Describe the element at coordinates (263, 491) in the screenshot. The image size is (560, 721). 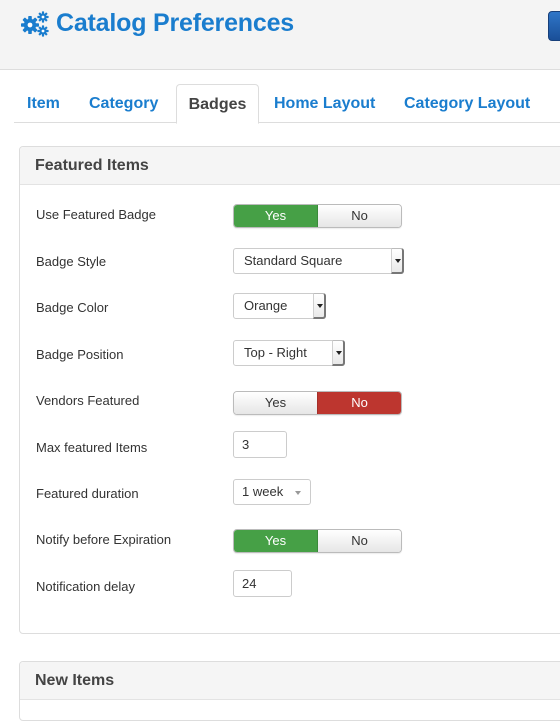
I see `selected-value: 1 week` at that location.